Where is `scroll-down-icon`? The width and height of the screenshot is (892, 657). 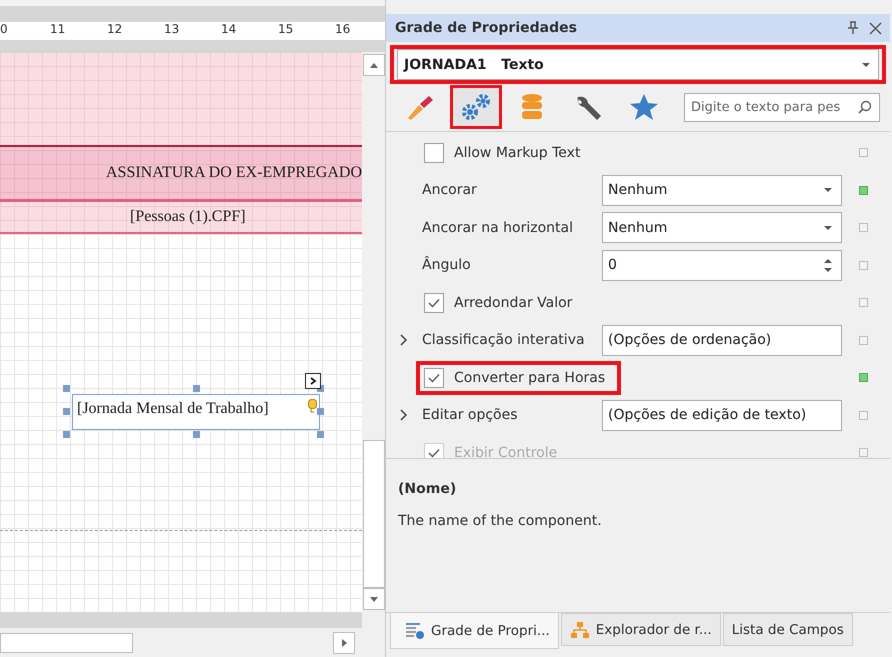
scroll-down-icon is located at coordinates (373, 599).